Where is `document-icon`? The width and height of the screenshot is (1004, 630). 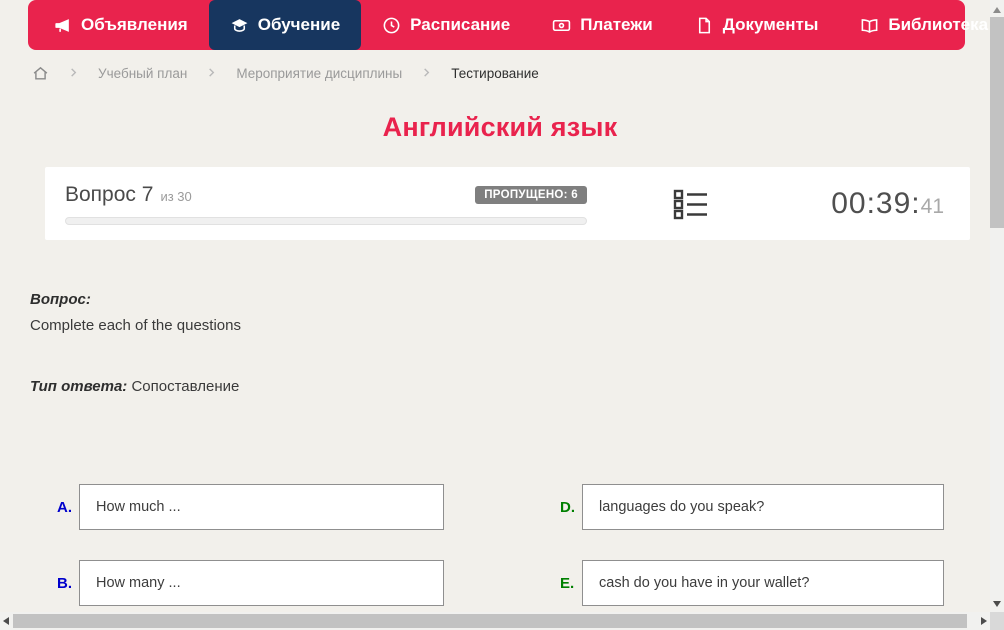 document-icon is located at coordinates (704, 25).